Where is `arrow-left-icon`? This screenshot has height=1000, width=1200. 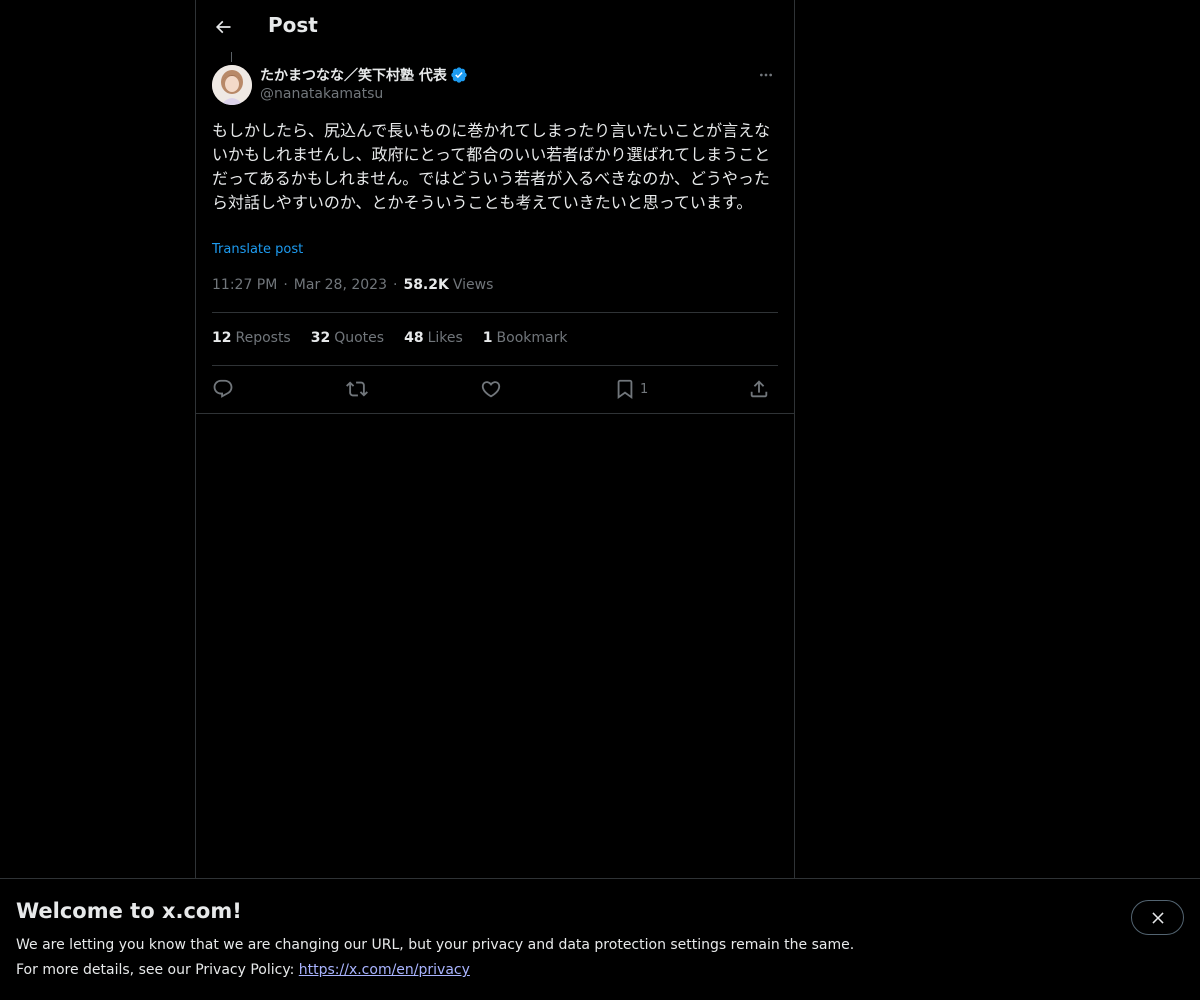
arrow-left-icon is located at coordinates (223, 27).